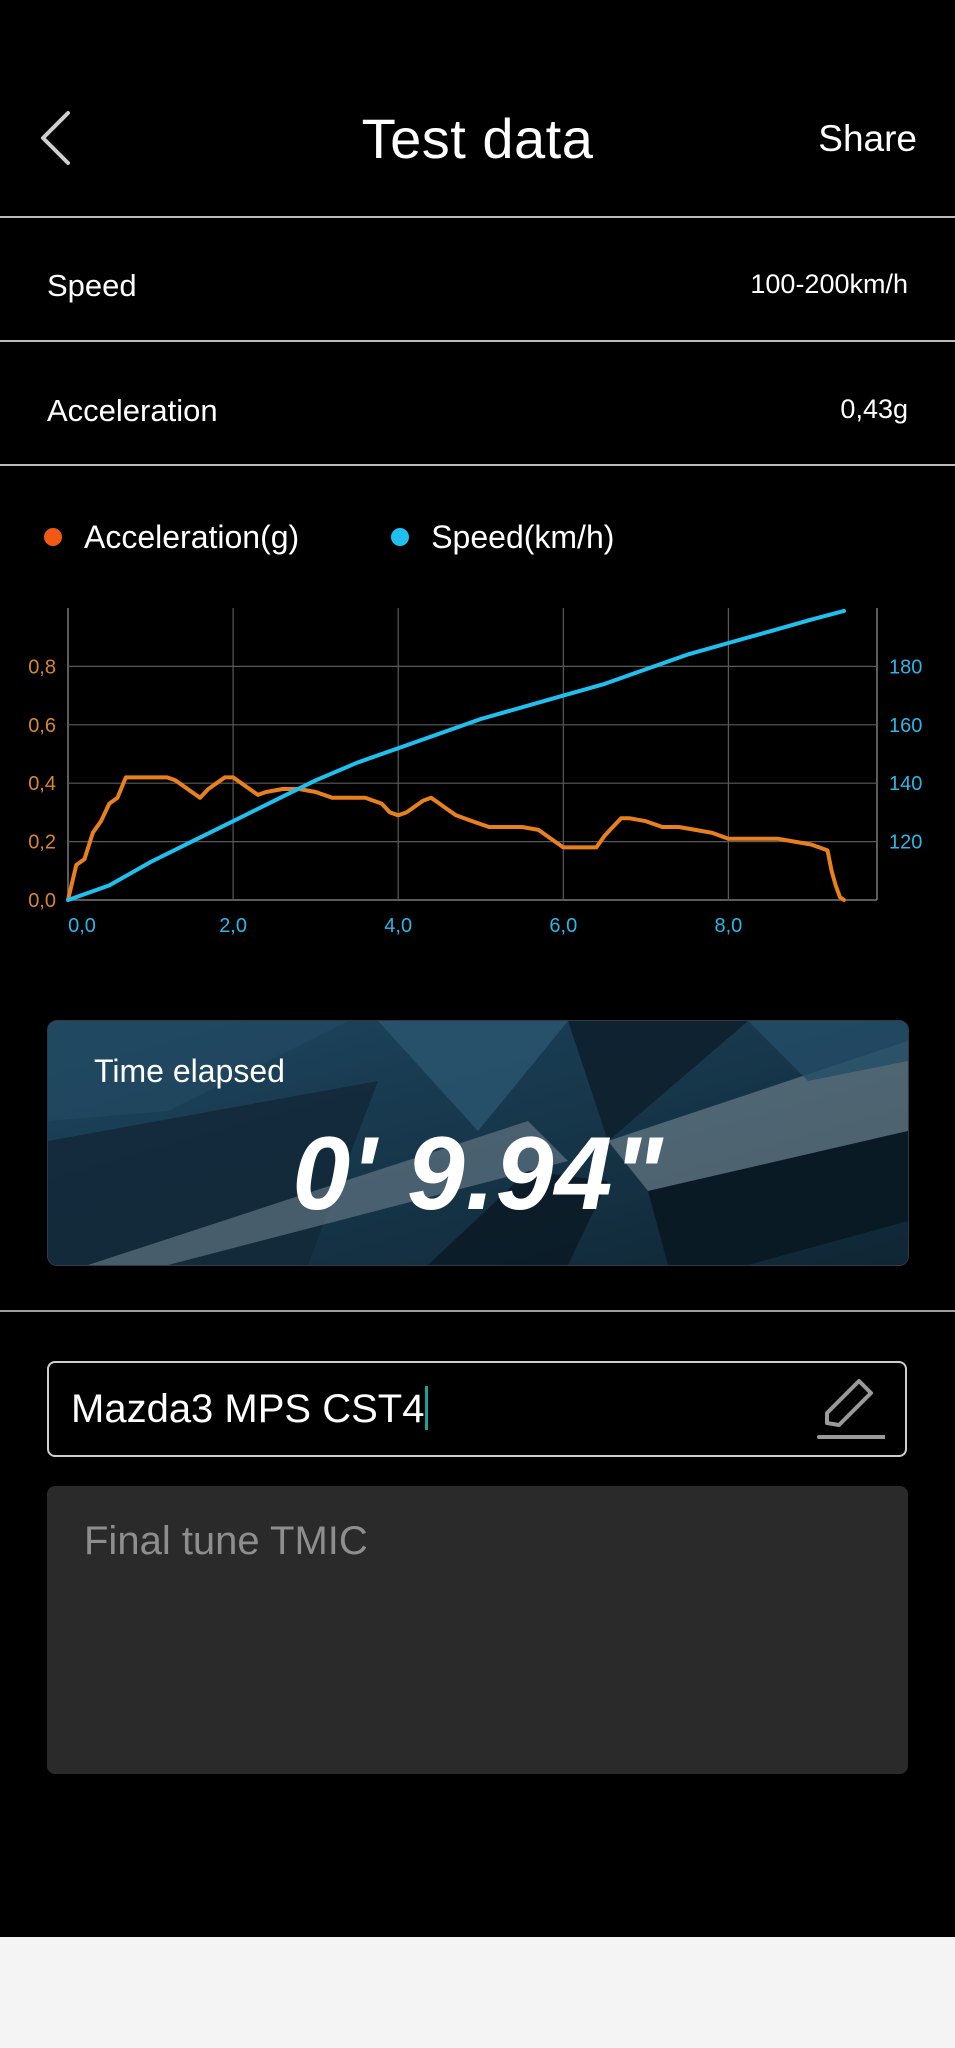  I want to click on acceleration-value: 0,43g, so click(874, 409).